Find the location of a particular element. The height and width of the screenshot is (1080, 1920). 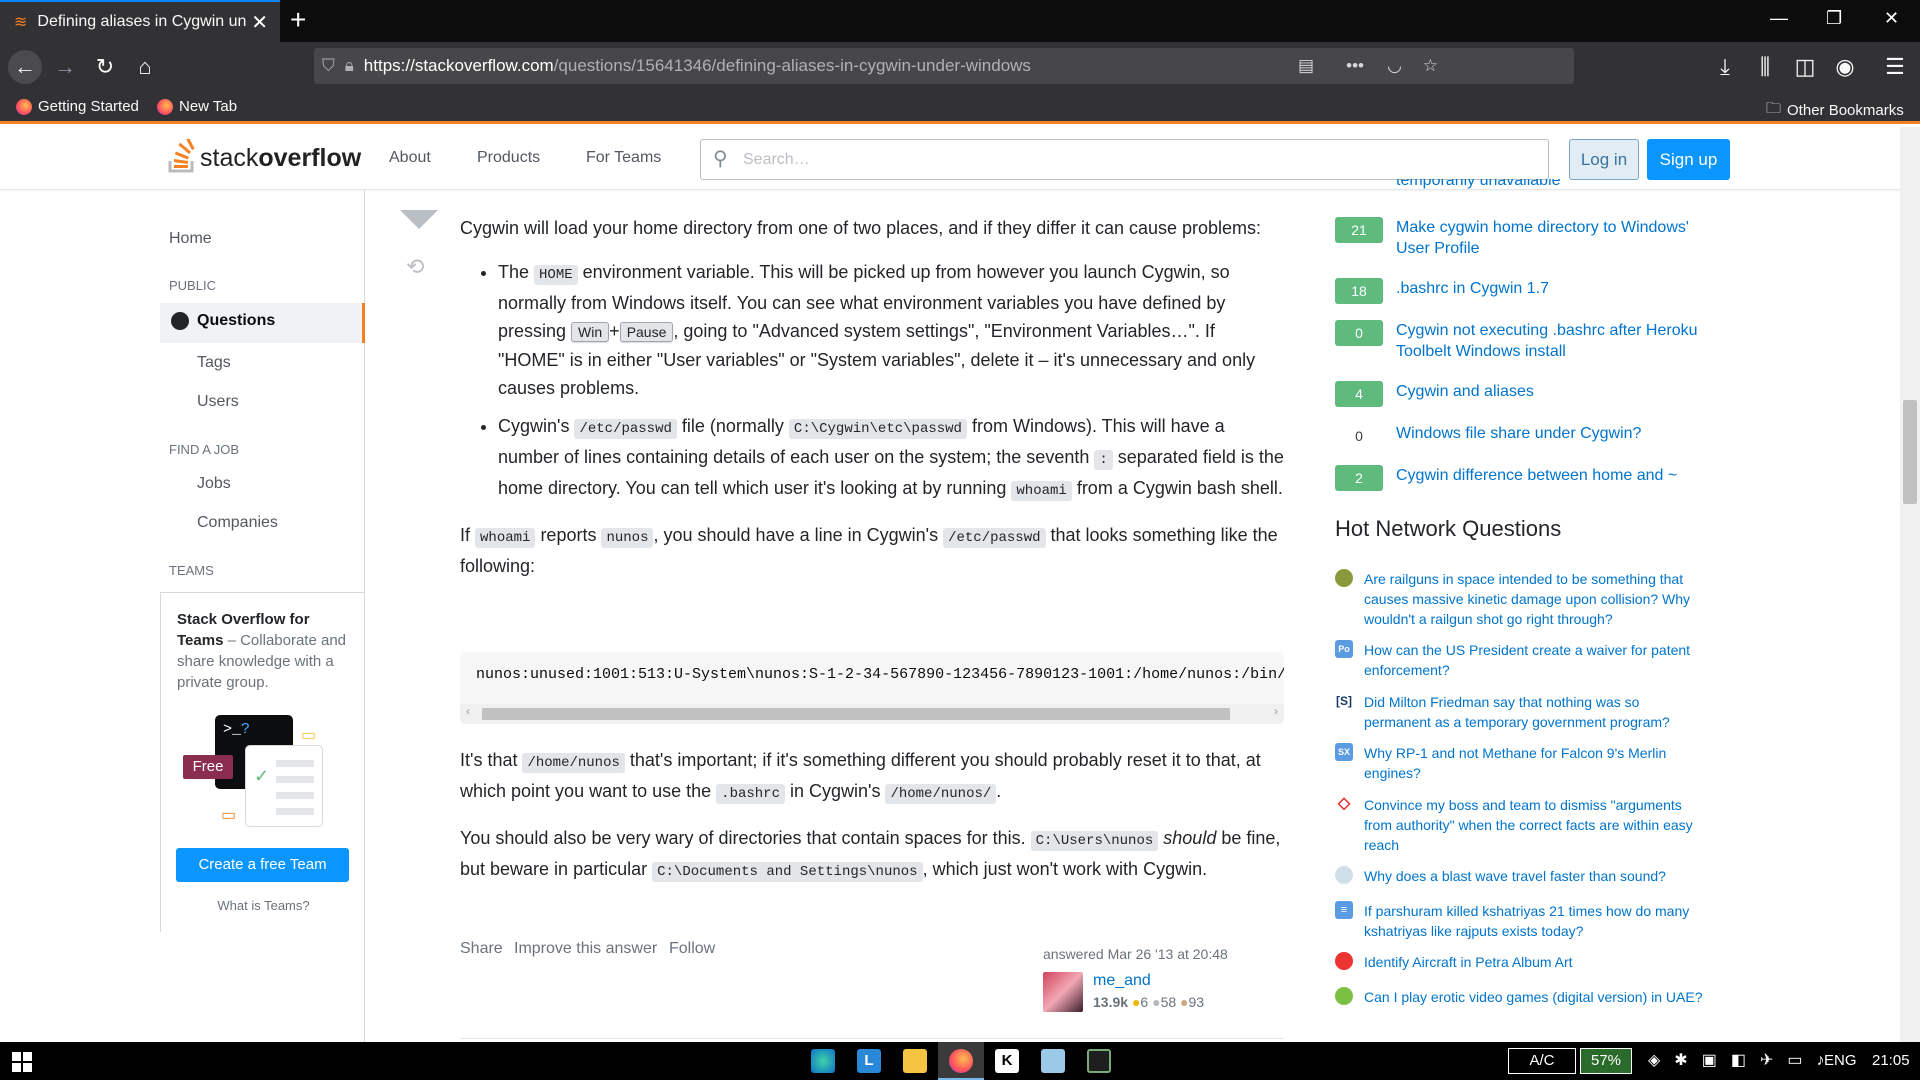

nav-for-teams: For Teams is located at coordinates (623, 158).